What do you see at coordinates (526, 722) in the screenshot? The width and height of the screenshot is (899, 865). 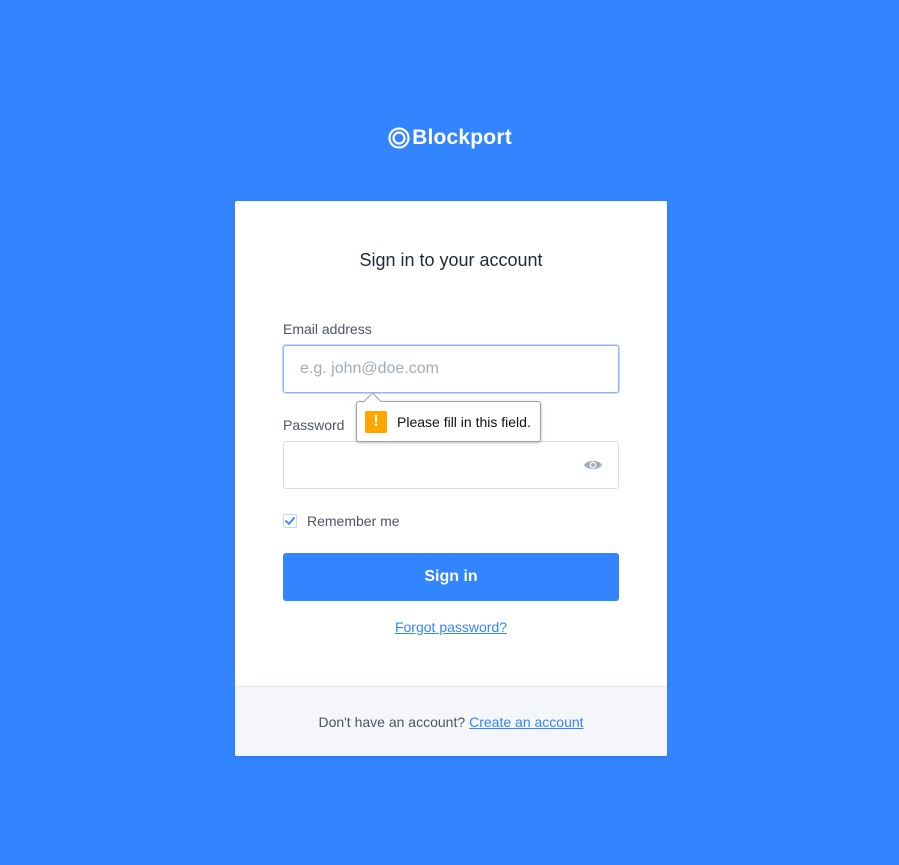 I see `create-account-link: Create an account` at bounding box center [526, 722].